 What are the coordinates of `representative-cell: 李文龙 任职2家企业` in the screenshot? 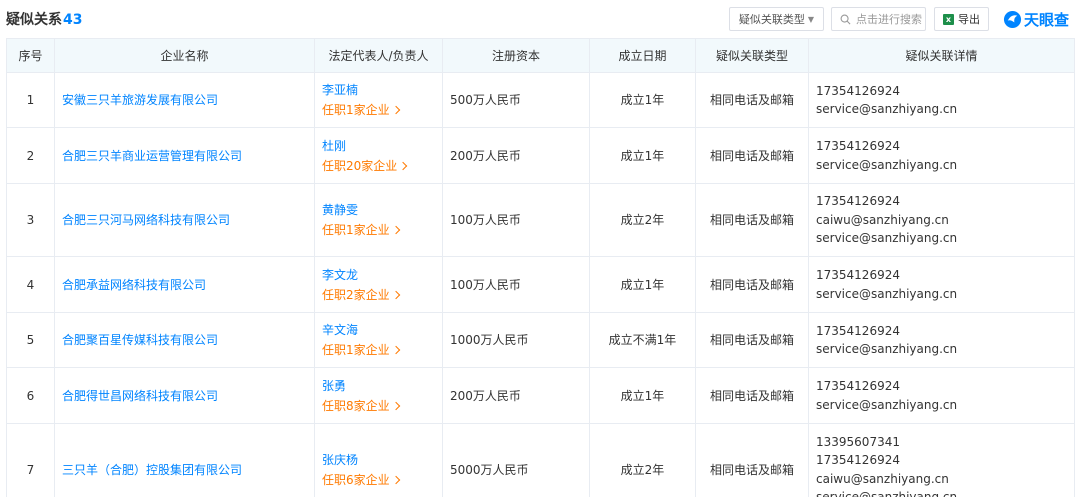 It's located at (378, 284).